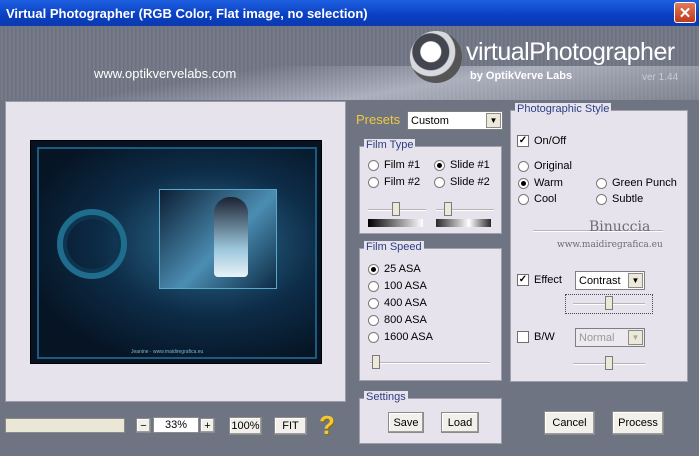 The width and height of the screenshot is (699, 456). Describe the element at coordinates (685, 12) in the screenshot. I see `close-button: ✕` at that location.